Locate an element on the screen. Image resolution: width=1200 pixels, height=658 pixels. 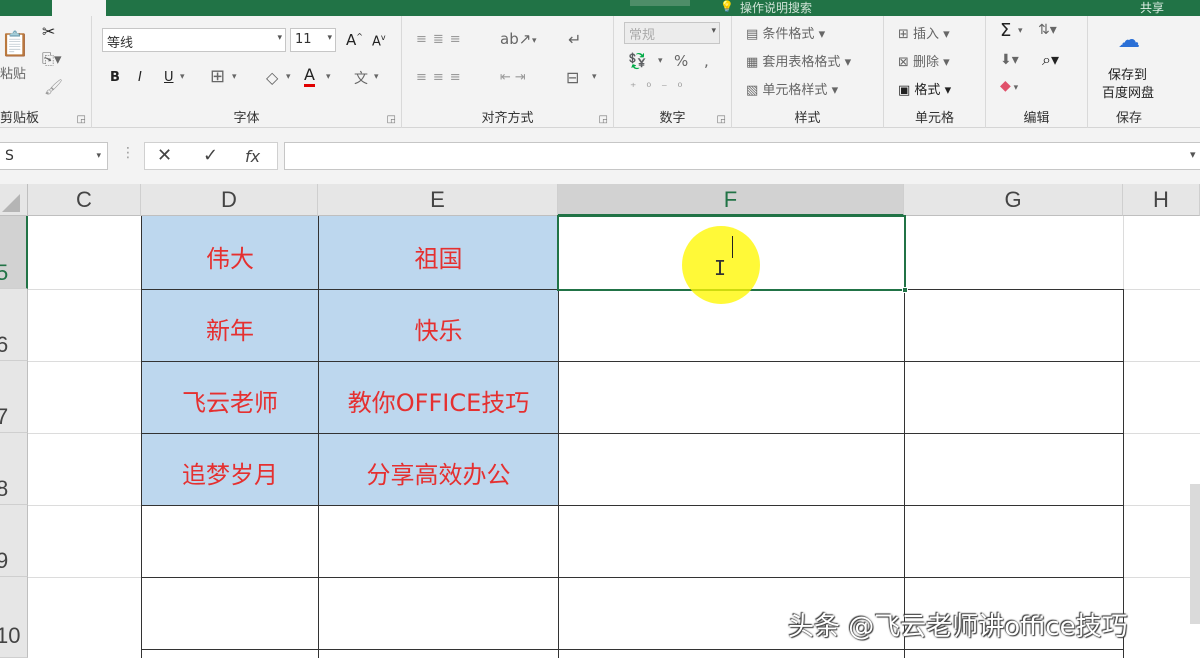
alignment-group: ≡≣≡ ab↗ ▾ ≡≡≡ ⇤⇥ ↵ ⊟ ▾ 对齐方式 ◲ is located at coordinates (508, 72).